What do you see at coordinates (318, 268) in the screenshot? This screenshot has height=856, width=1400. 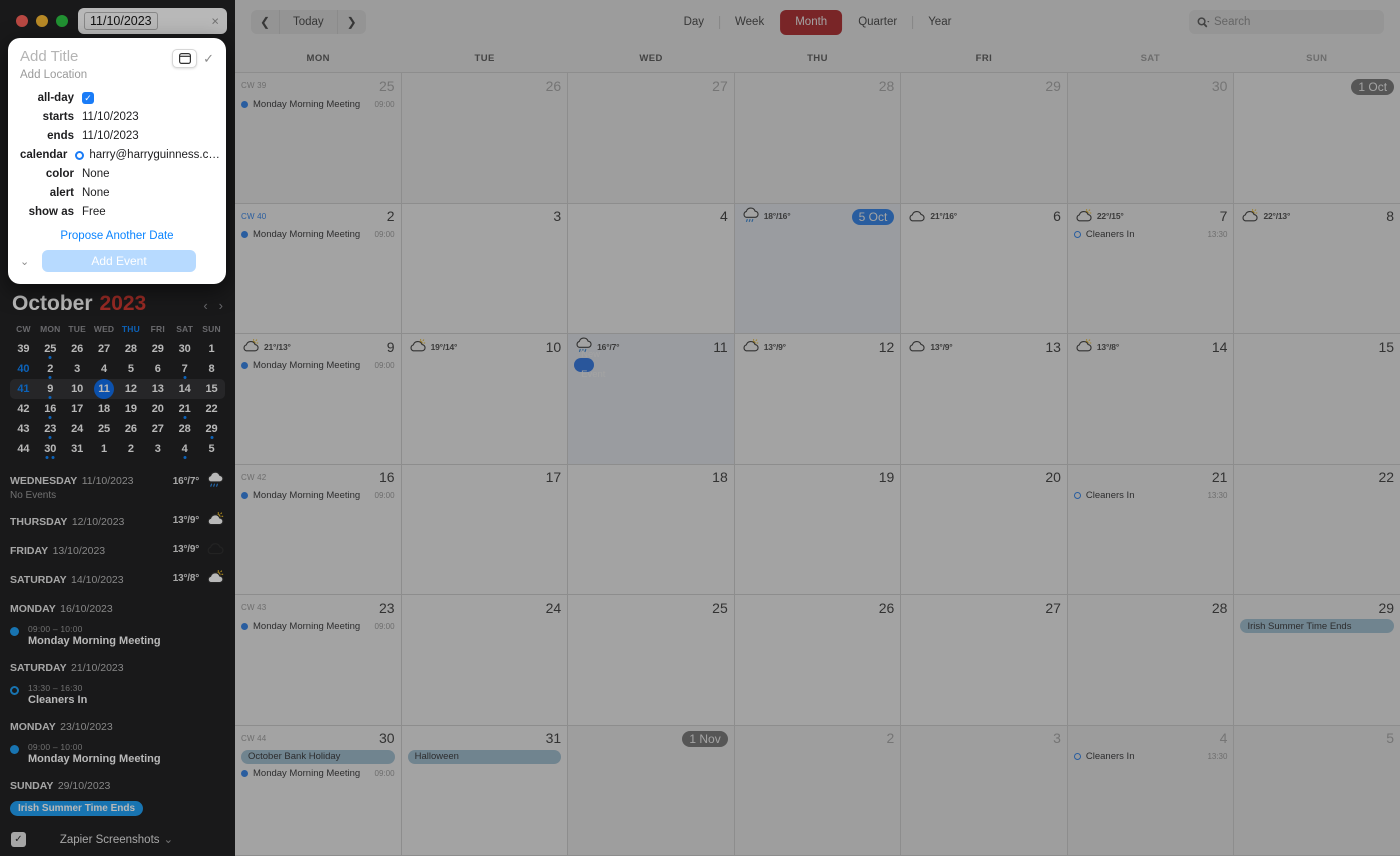 I see `calendar-day-cell: CW 40 2 Monday Morning Meeting 09:00` at bounding box center [318, 268].